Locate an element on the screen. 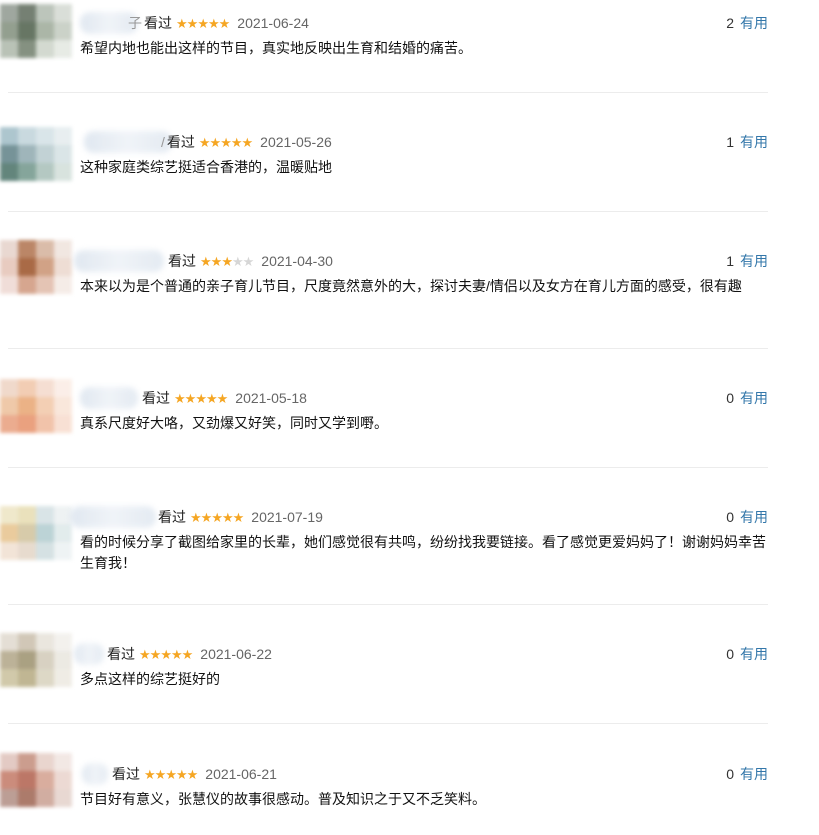  comment-meta: 看过 ★ ★ ★ ★ ★ 2021-06-22 is located at coordinates (189, 654).